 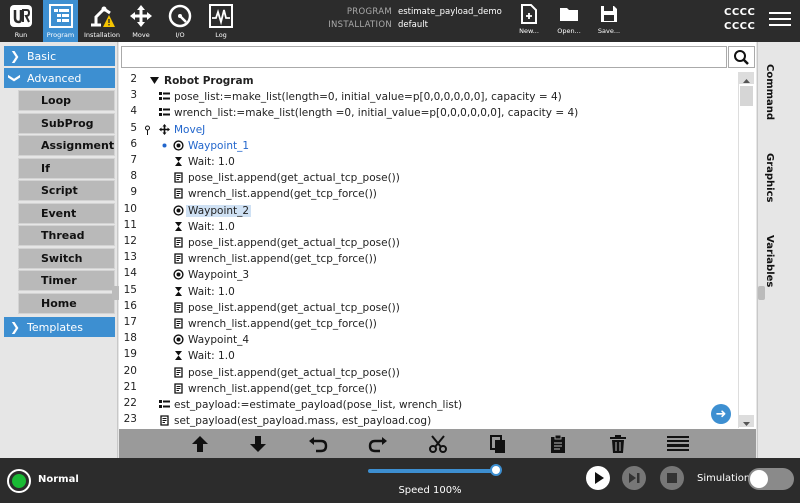 What do you see at coordinates (771, 479) in the screenshot?
I see `simulation-toggle` at bounding box center [771, 479].